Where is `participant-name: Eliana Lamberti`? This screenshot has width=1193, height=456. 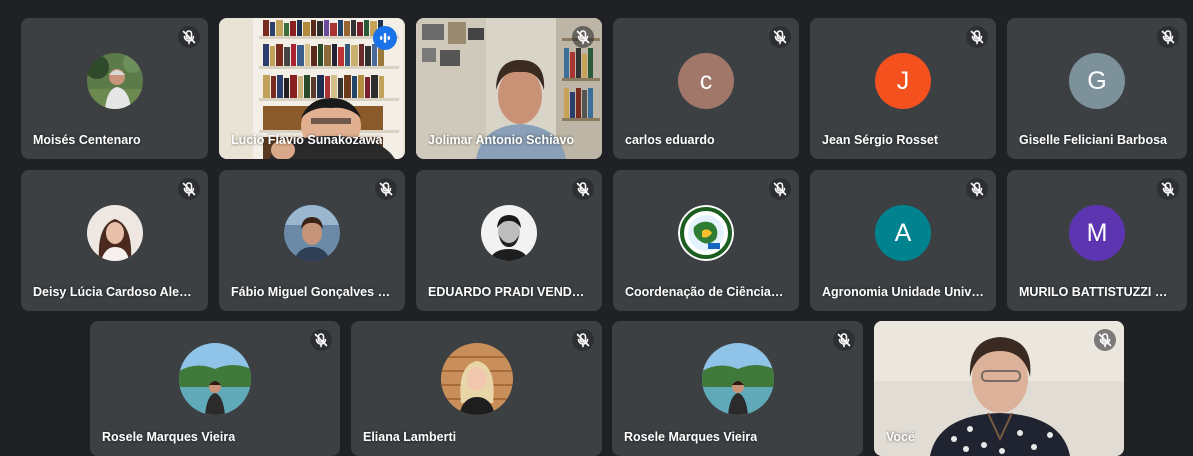
participant-name: Eliana Lamberti is located at coordinates (410, 437).